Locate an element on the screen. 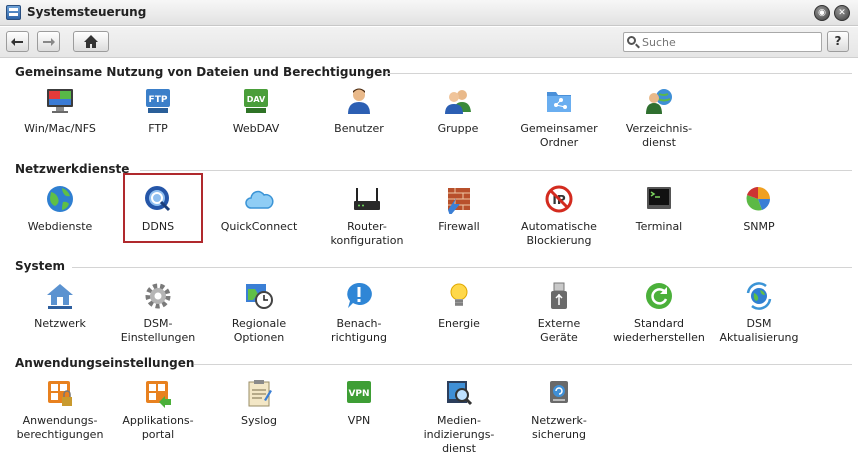  item-label: Netzwerk- sicherung is located at coordinates (559, 427).